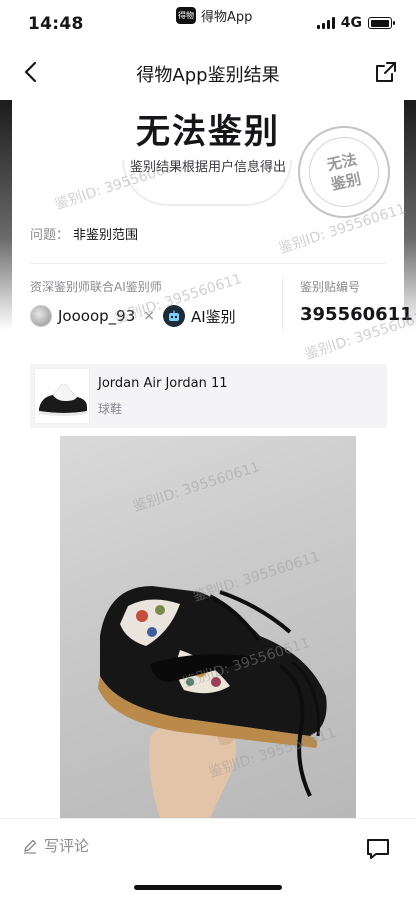 The height and width of the screenshot is (900, 416). I want to click on robot-icon, so click(173, 315).